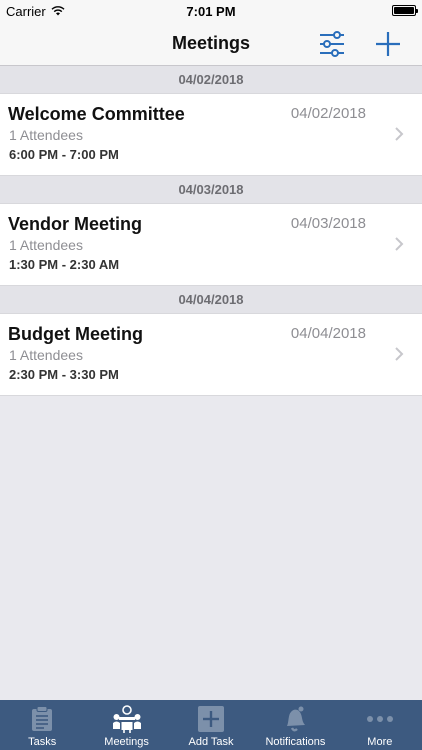 This screenshot has width=422, height=750. Describe the element at coordinates (328, 113) in the screenshot. I see `meeting-date: 04/02/2018` at that location.